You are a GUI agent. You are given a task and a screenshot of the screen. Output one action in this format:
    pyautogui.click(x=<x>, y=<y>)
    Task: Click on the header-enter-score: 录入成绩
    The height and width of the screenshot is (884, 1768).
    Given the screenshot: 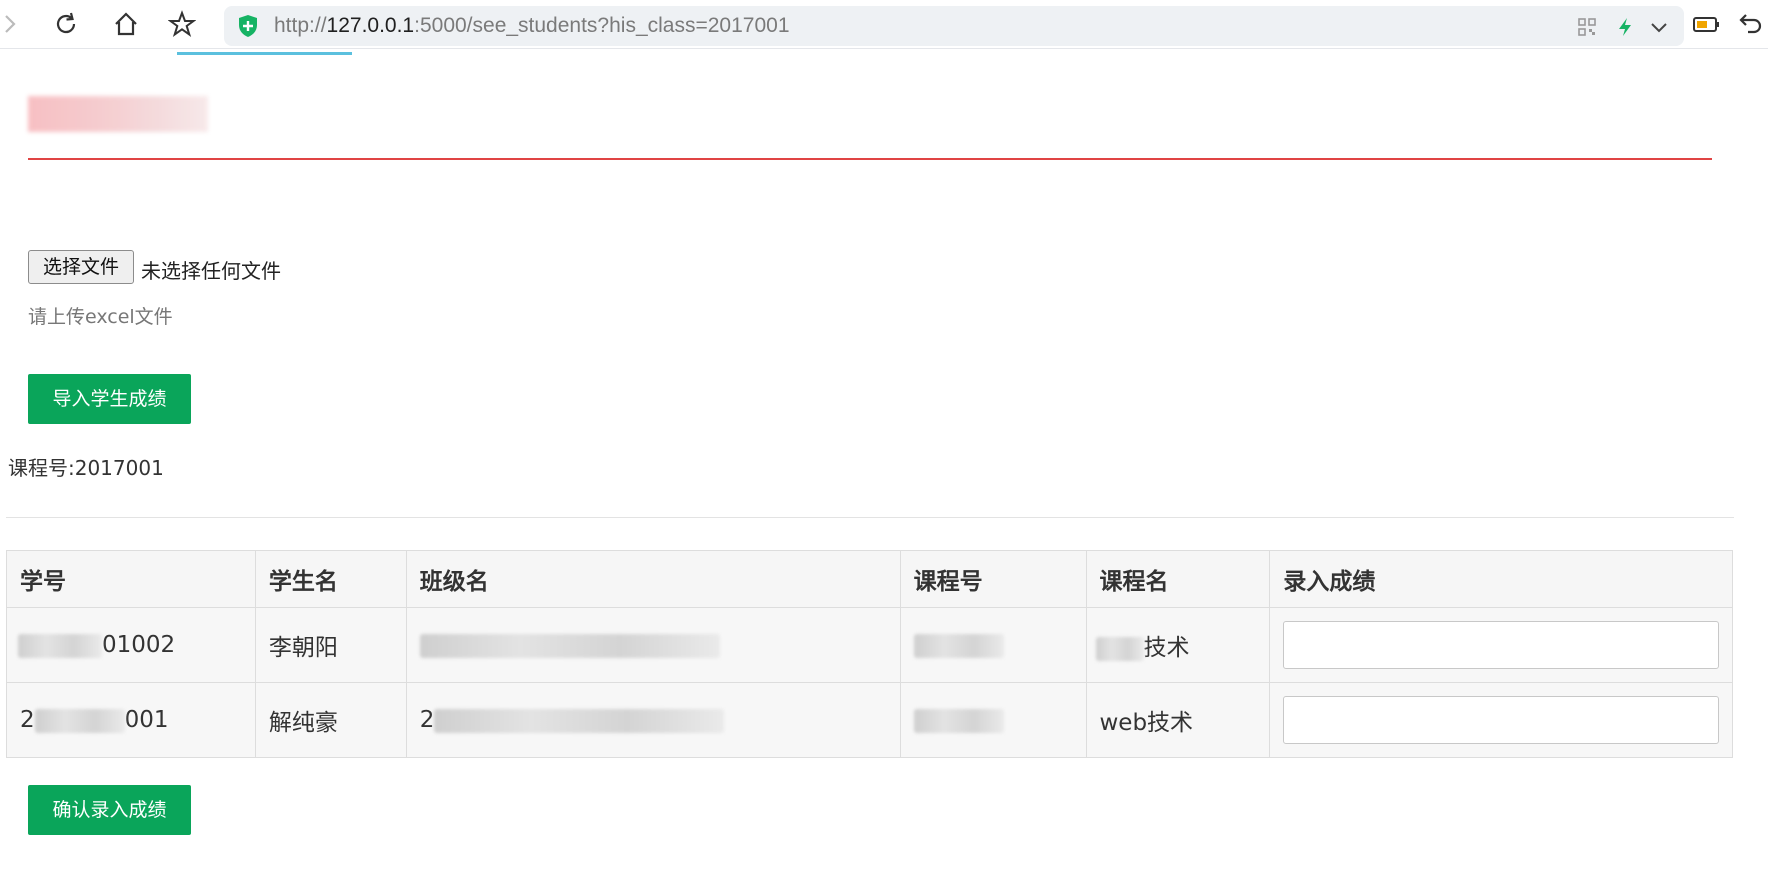 What is the action you would take?
    pyautogui.click(x=1501, y=579)
    